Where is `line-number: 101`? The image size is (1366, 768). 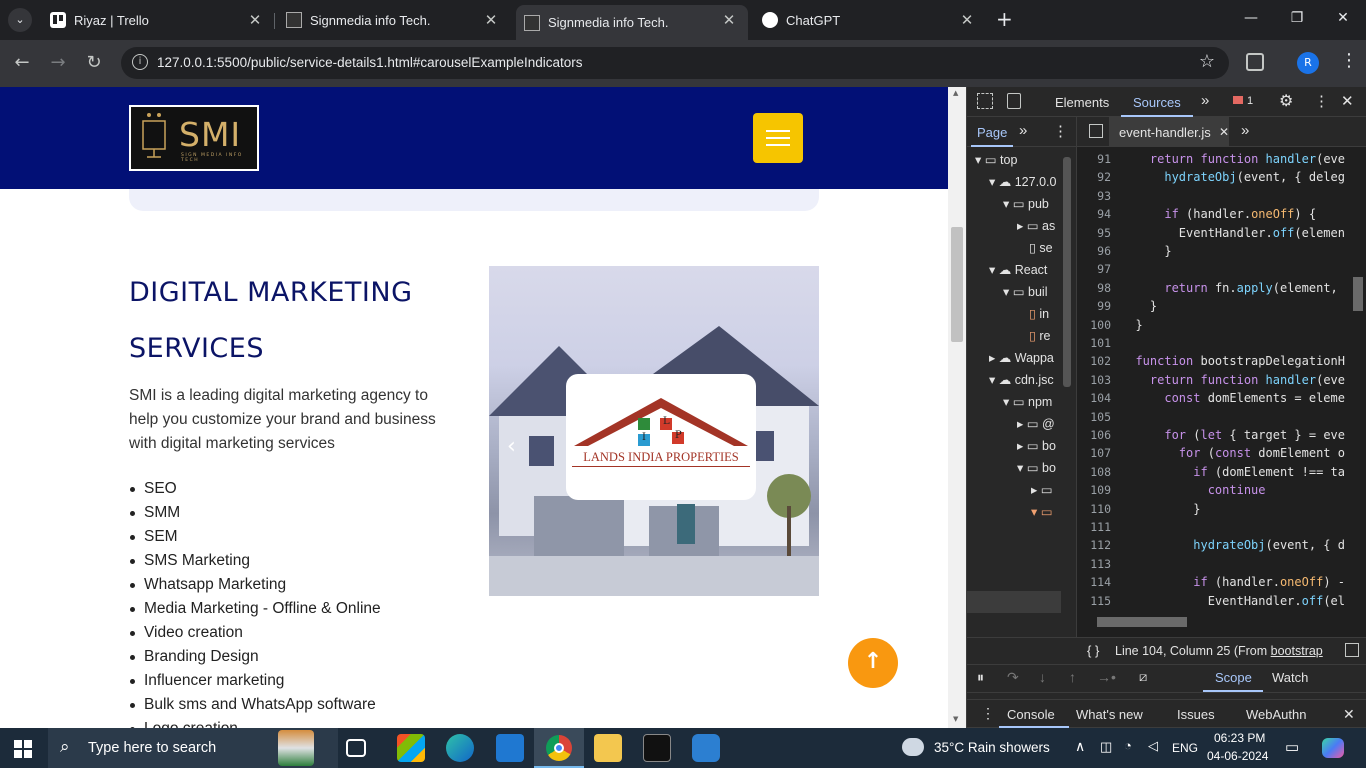
line-number: 101 is located at coordinates (1094, 343).